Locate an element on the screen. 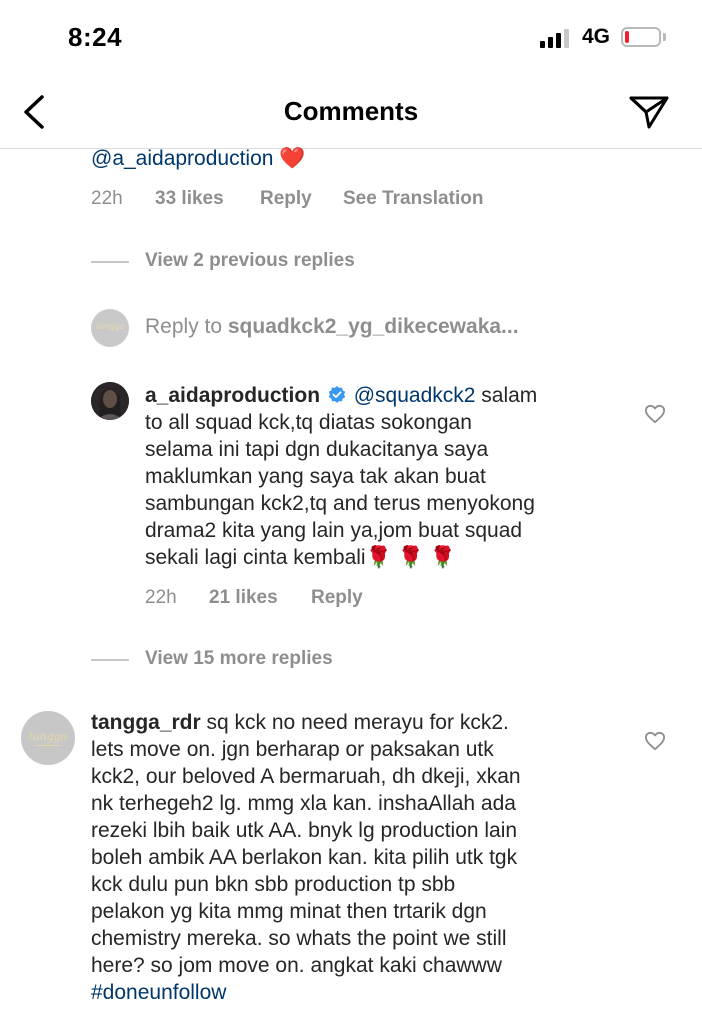 The image size is (702, 1023). battery-nub is located at coordinates (664, 37).